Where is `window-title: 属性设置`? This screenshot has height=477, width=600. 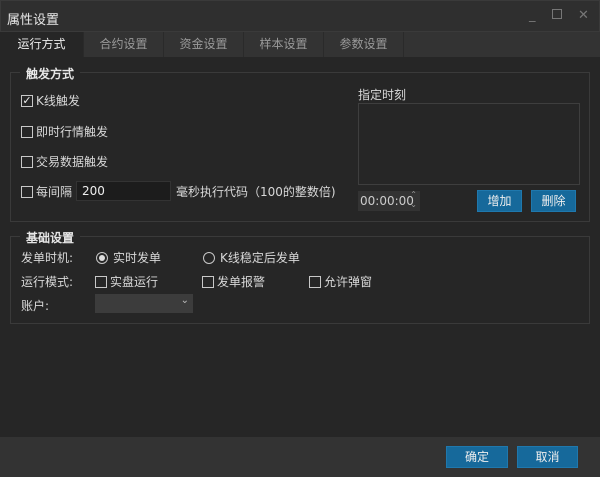 window-title: 属性设置 is located at coordinates (33, 20).